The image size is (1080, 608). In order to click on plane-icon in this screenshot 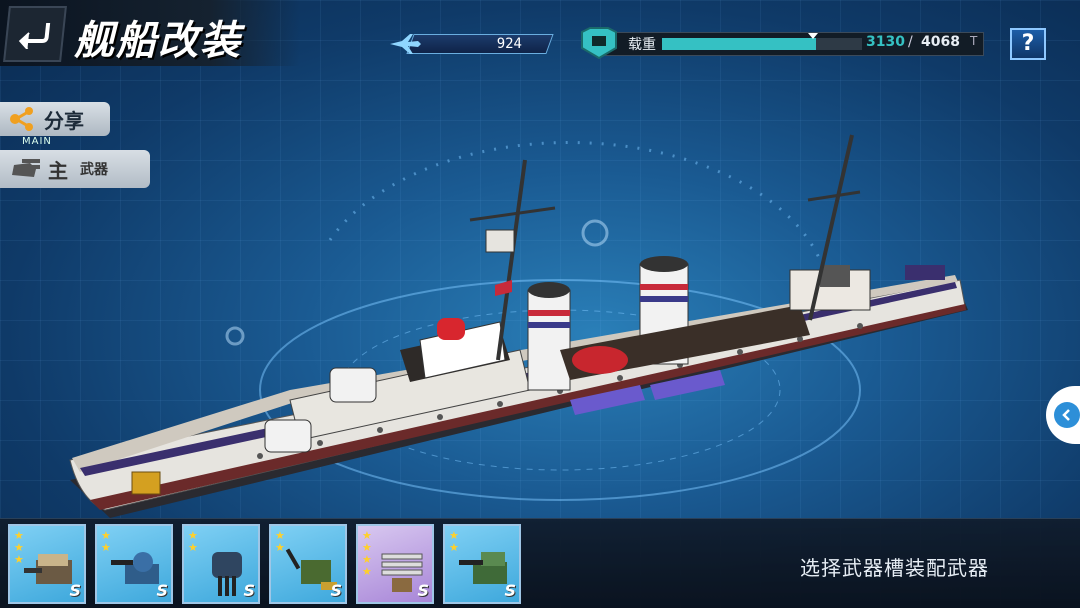, I will do `click(405, 44)`.